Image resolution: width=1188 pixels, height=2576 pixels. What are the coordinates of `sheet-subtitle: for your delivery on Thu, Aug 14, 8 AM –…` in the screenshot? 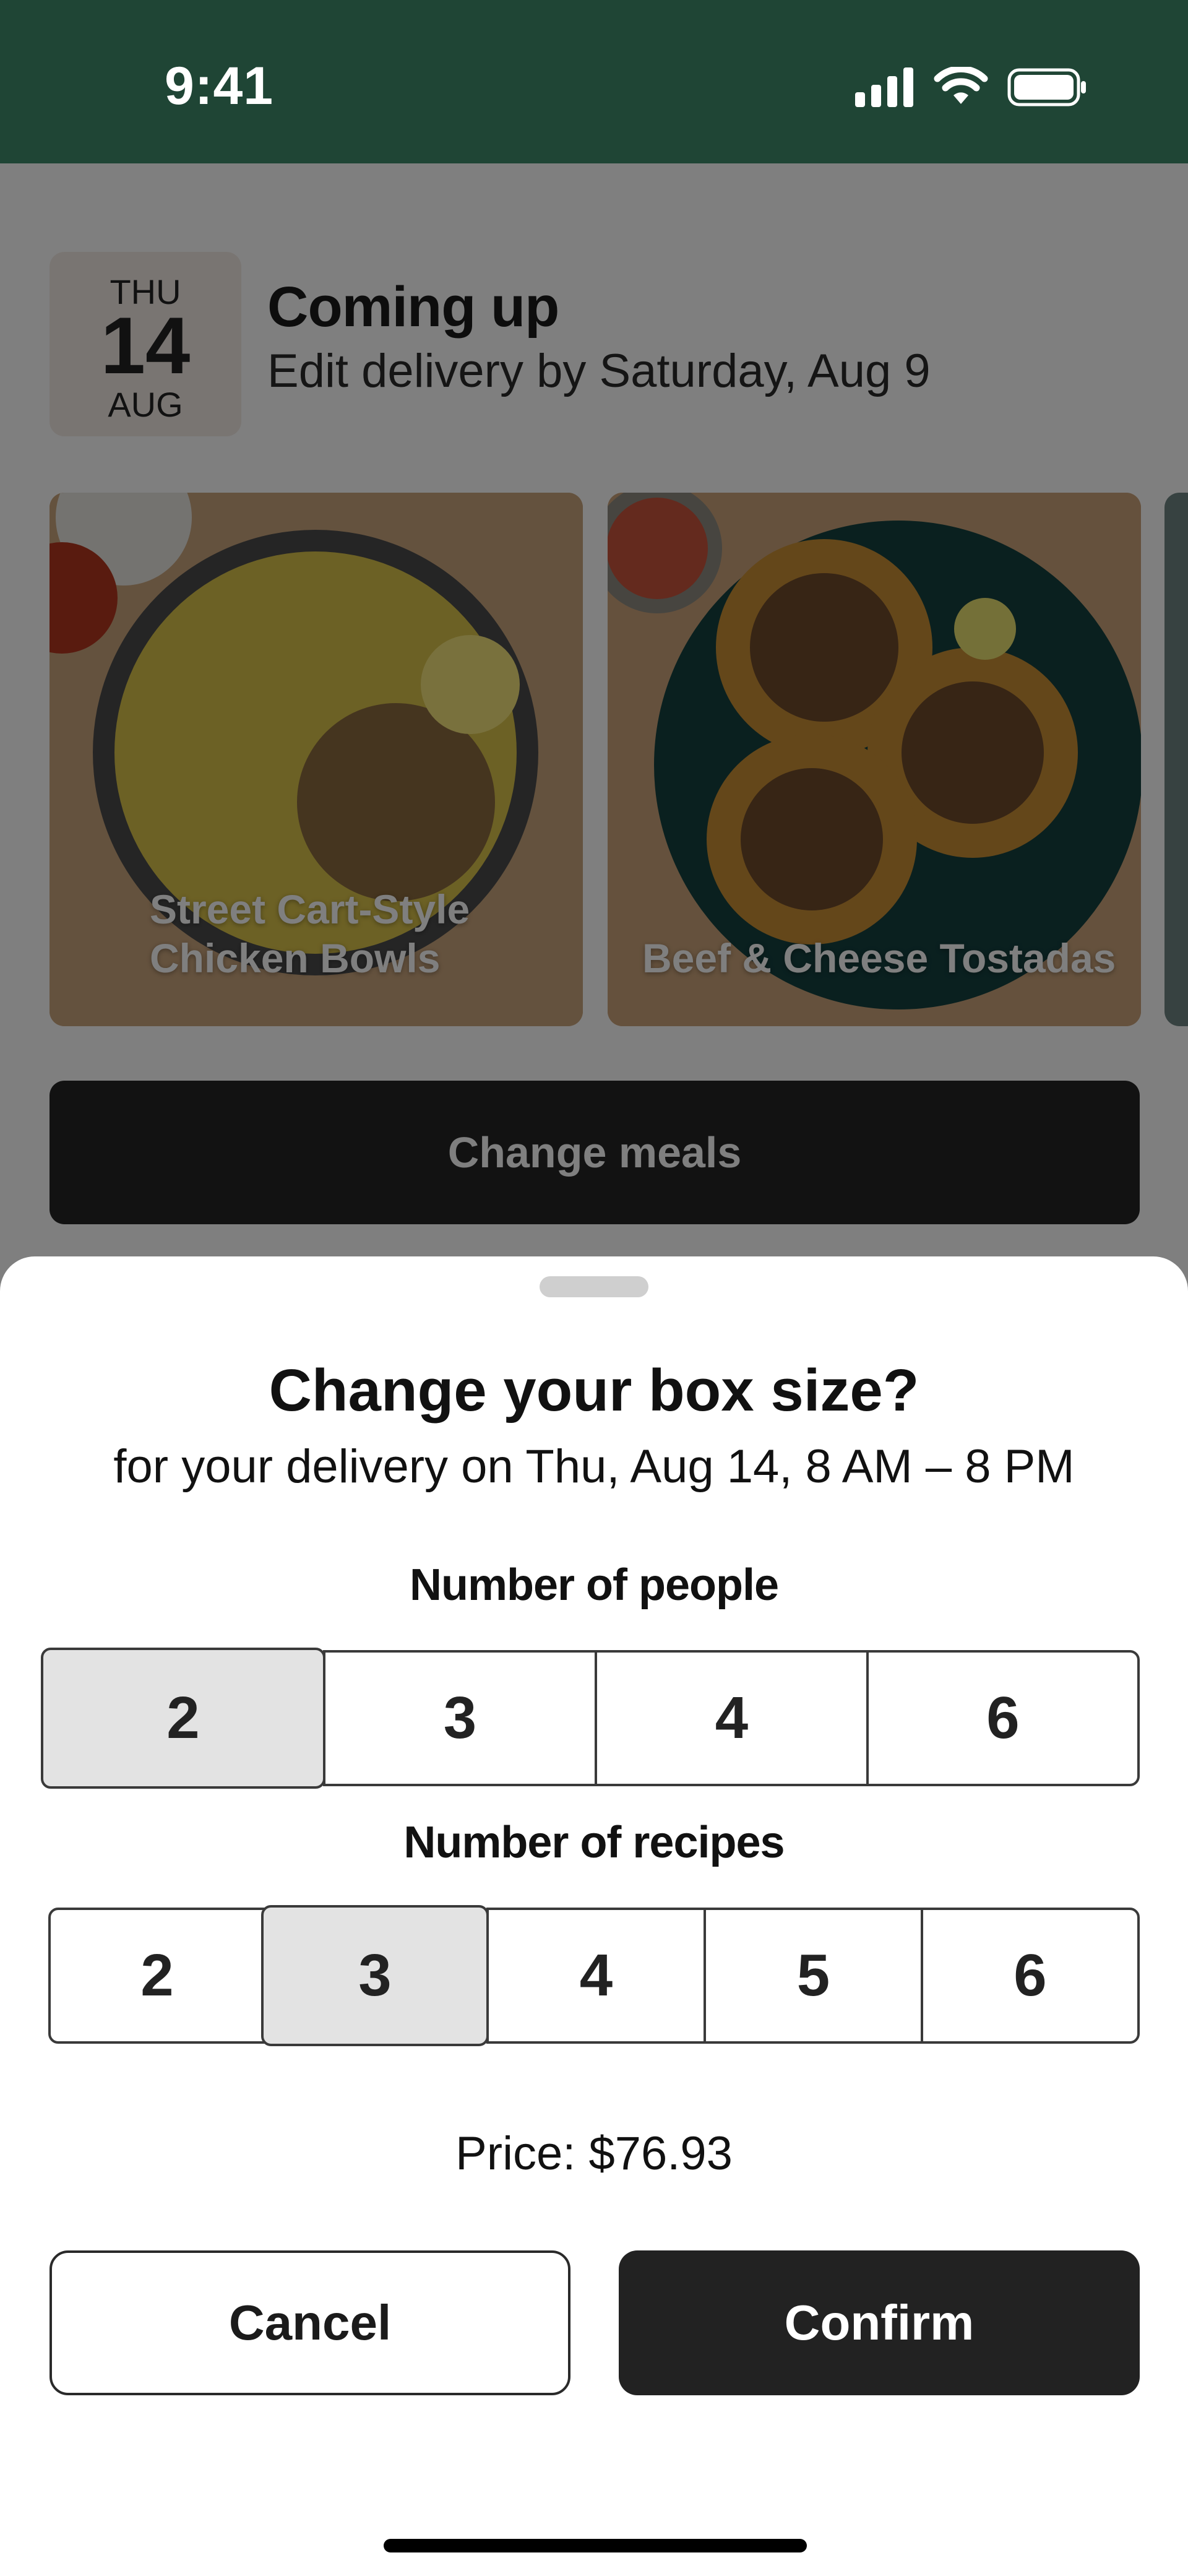 It's located at (594, 1466).